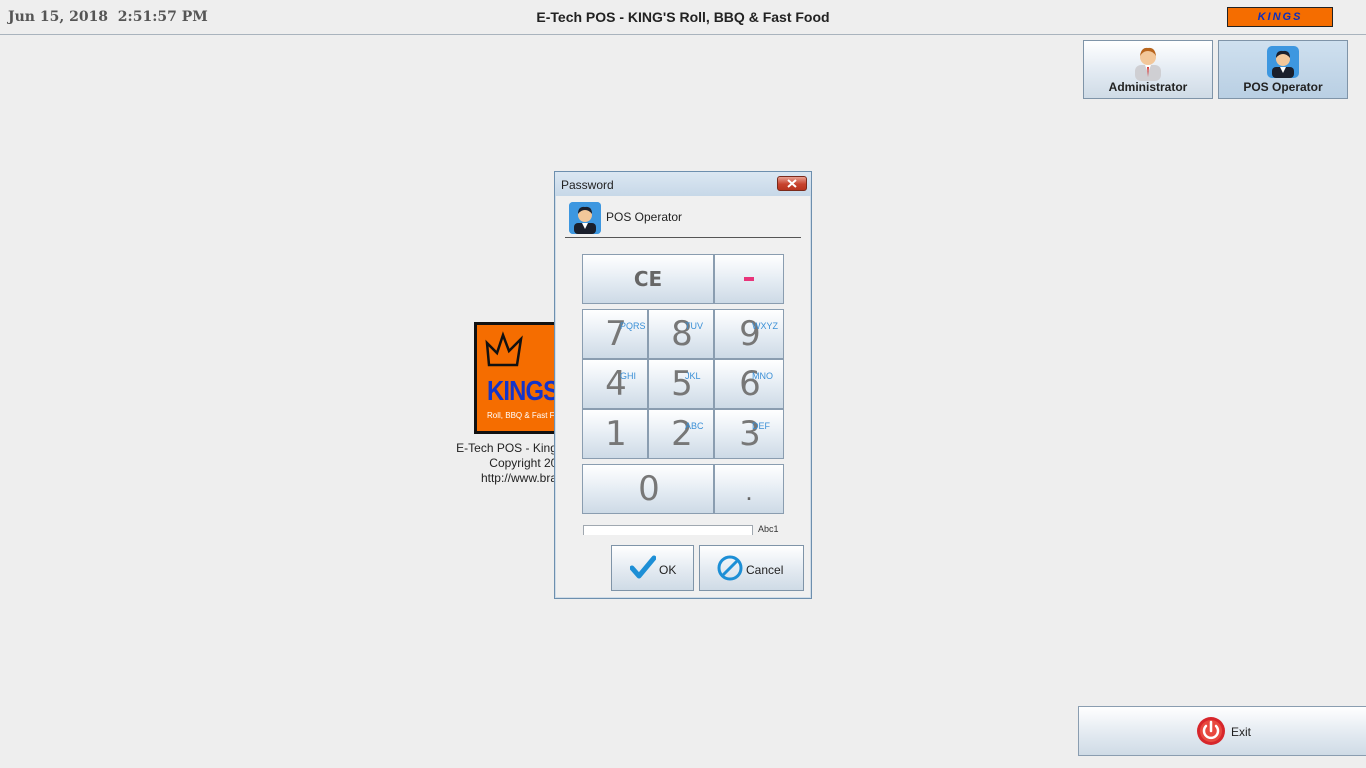  Describe the element at coordinates (644, 217) in the screenshot. I see `dialog-user-name: POS Operator` at that location.